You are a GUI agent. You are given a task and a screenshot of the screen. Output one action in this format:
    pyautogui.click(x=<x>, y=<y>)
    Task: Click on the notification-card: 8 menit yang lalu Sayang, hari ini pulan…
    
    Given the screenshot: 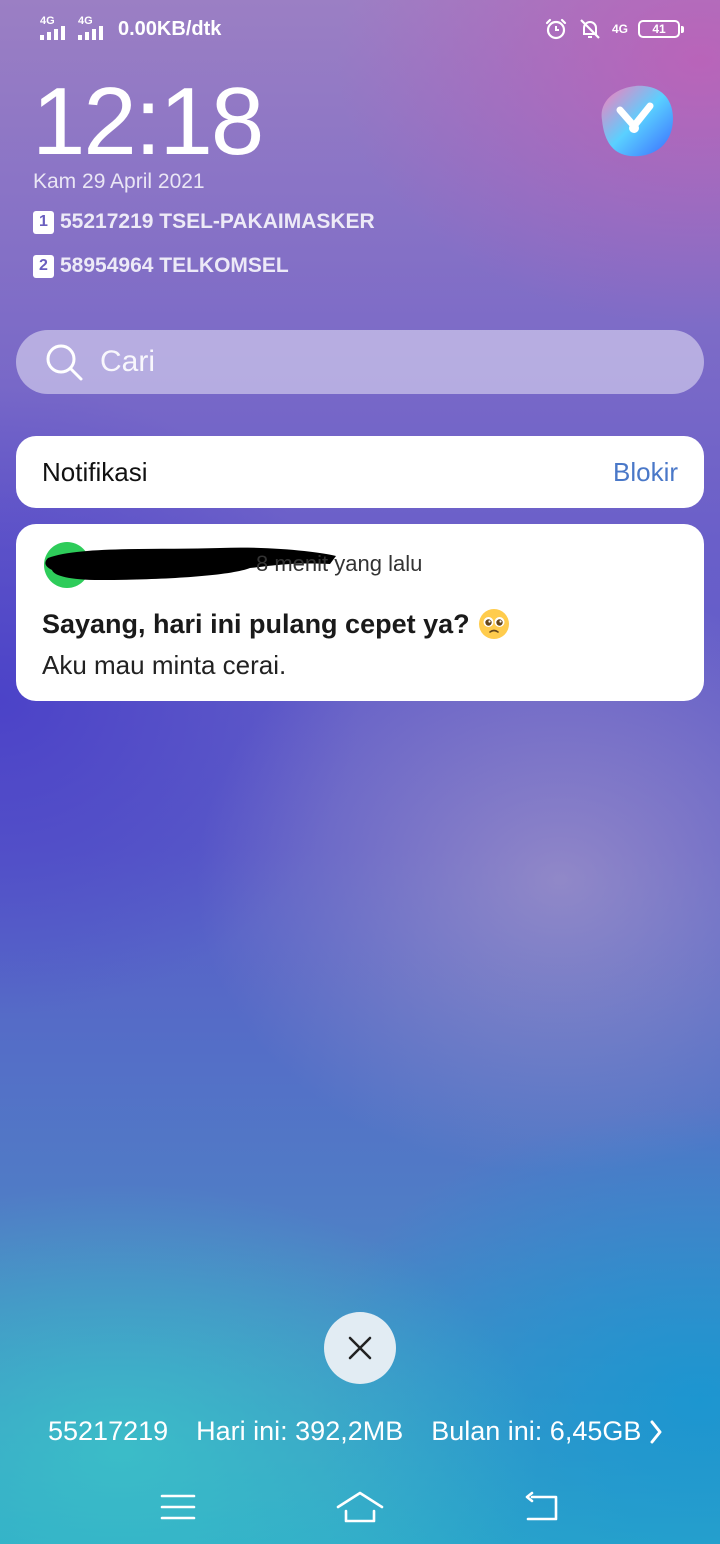 What is the action you would take?
    pyautogui.click(x=360, y=612)
    